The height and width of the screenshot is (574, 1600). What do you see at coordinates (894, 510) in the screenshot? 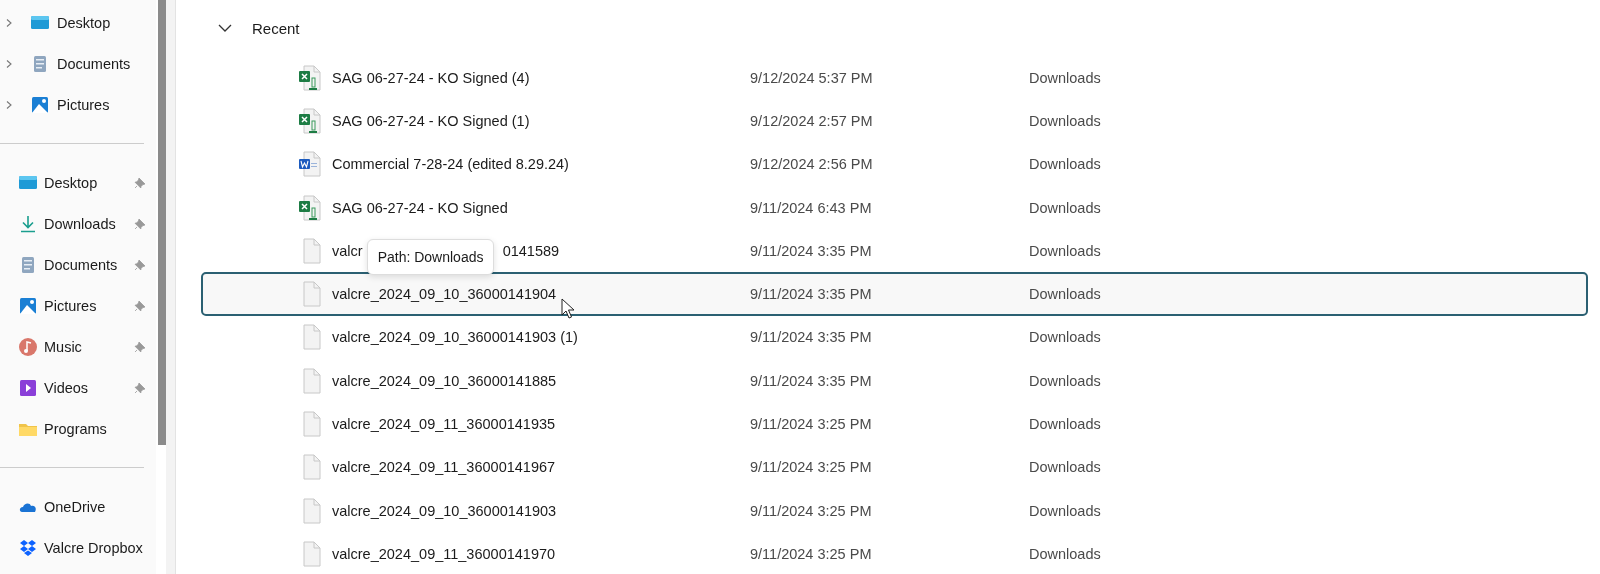
I see `file-row: valcre_2024_09_10_36000141903 9/11/2024 3:25 PM Downloads` at bounding box center [894, 510].